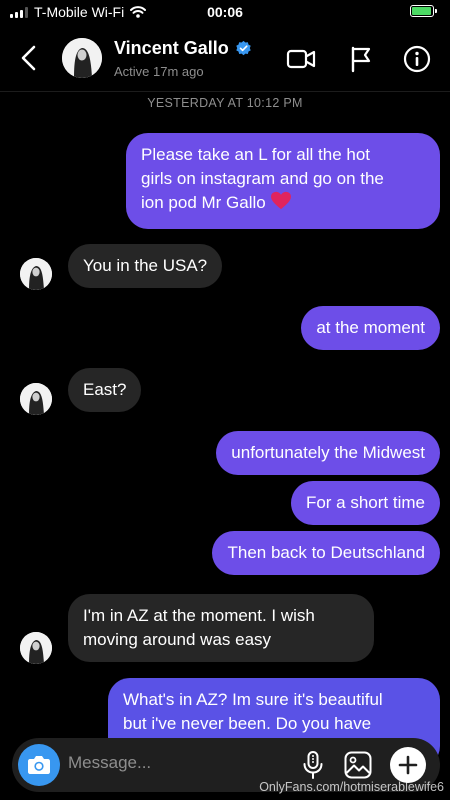  I want to click on message-line: Then back to Deutschland, so click(326, 552).